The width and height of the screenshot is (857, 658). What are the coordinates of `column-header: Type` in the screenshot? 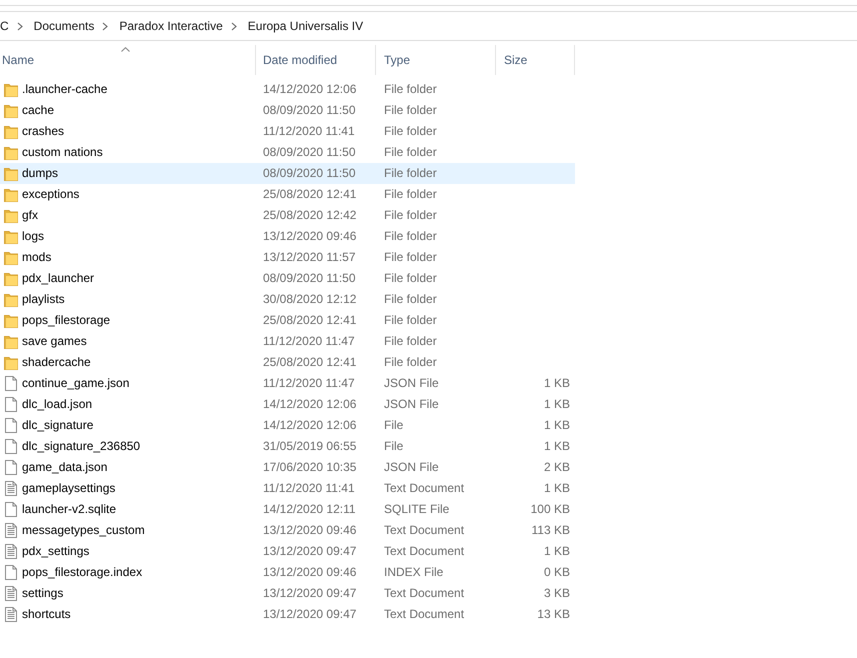 It's located at (436, 60).